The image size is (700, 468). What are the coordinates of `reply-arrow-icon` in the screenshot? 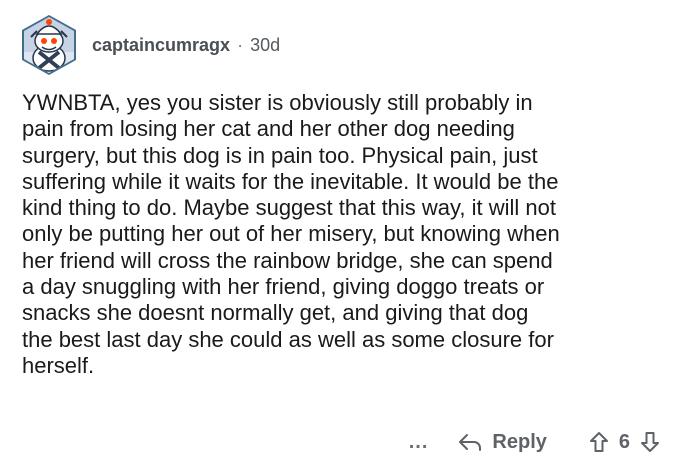 It's located at (470, 442).